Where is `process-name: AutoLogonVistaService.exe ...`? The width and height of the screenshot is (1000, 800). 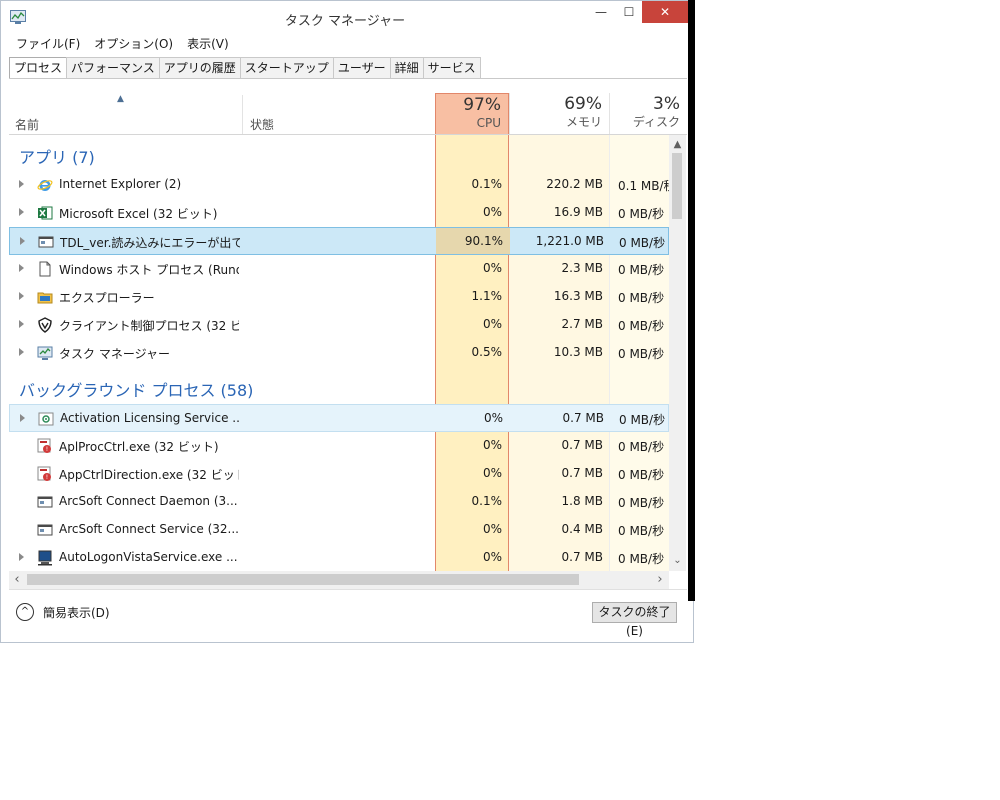
process-name: AutoLogonVistaService.exe ... is located at coordinates (148, 557).